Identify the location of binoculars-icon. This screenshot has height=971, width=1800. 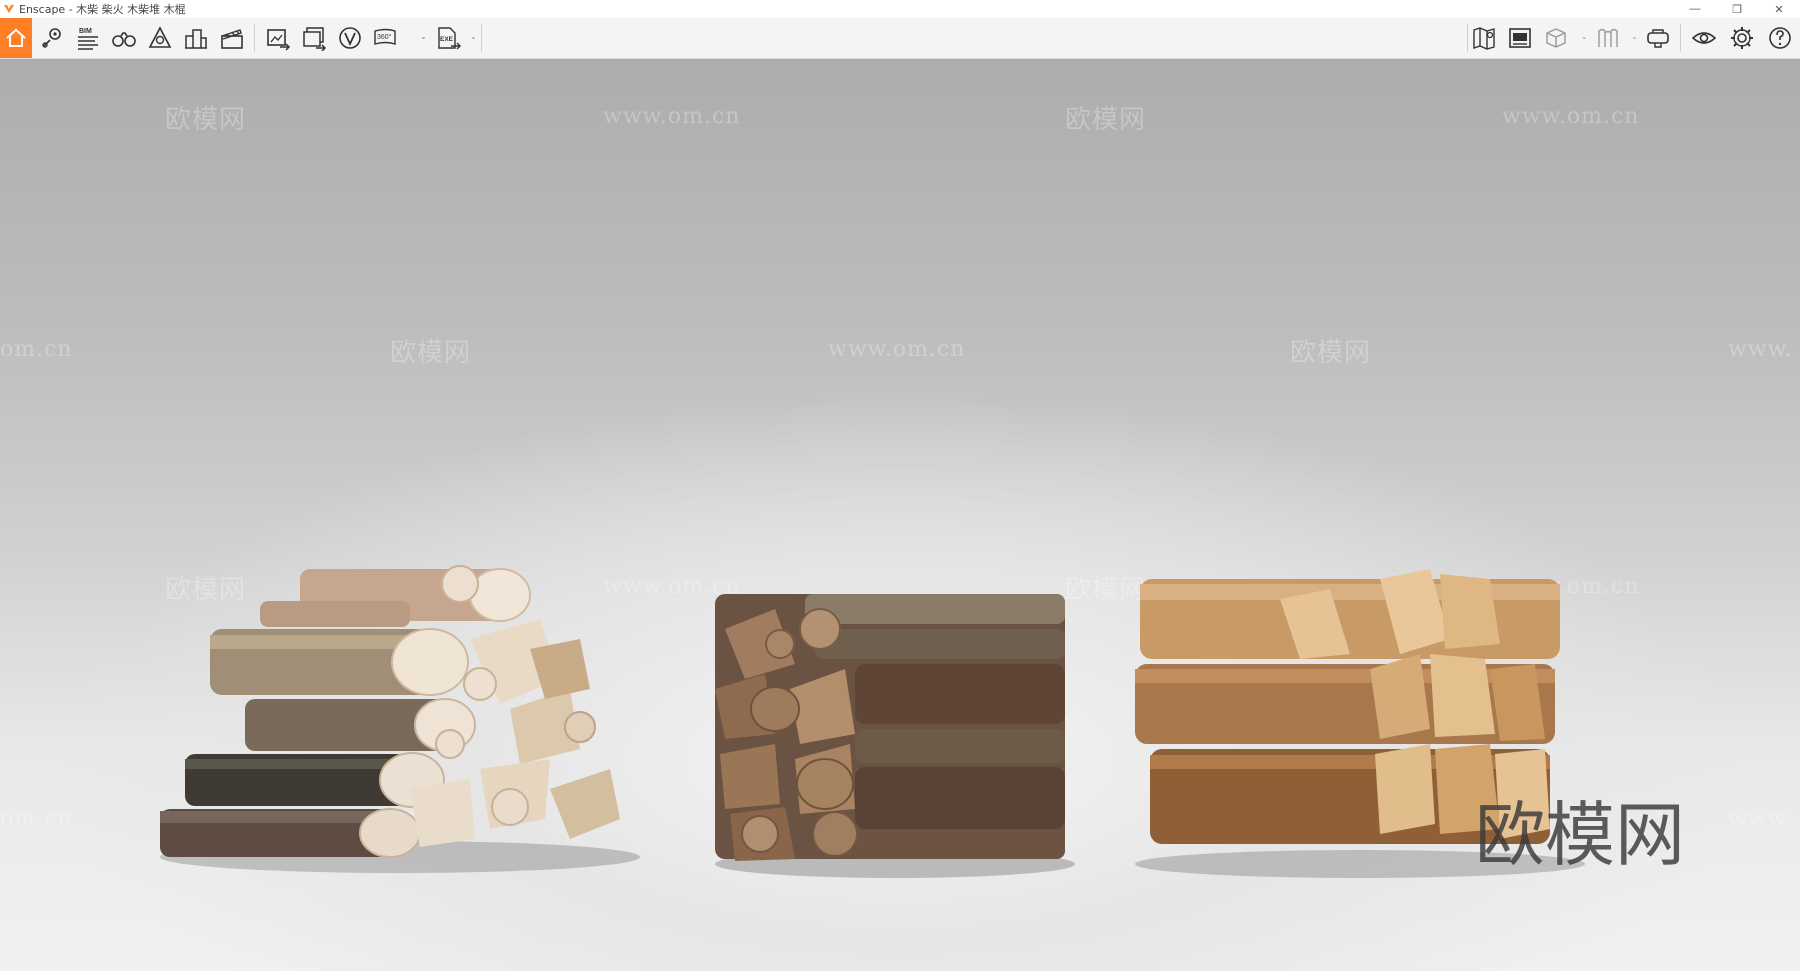
(124, 39).